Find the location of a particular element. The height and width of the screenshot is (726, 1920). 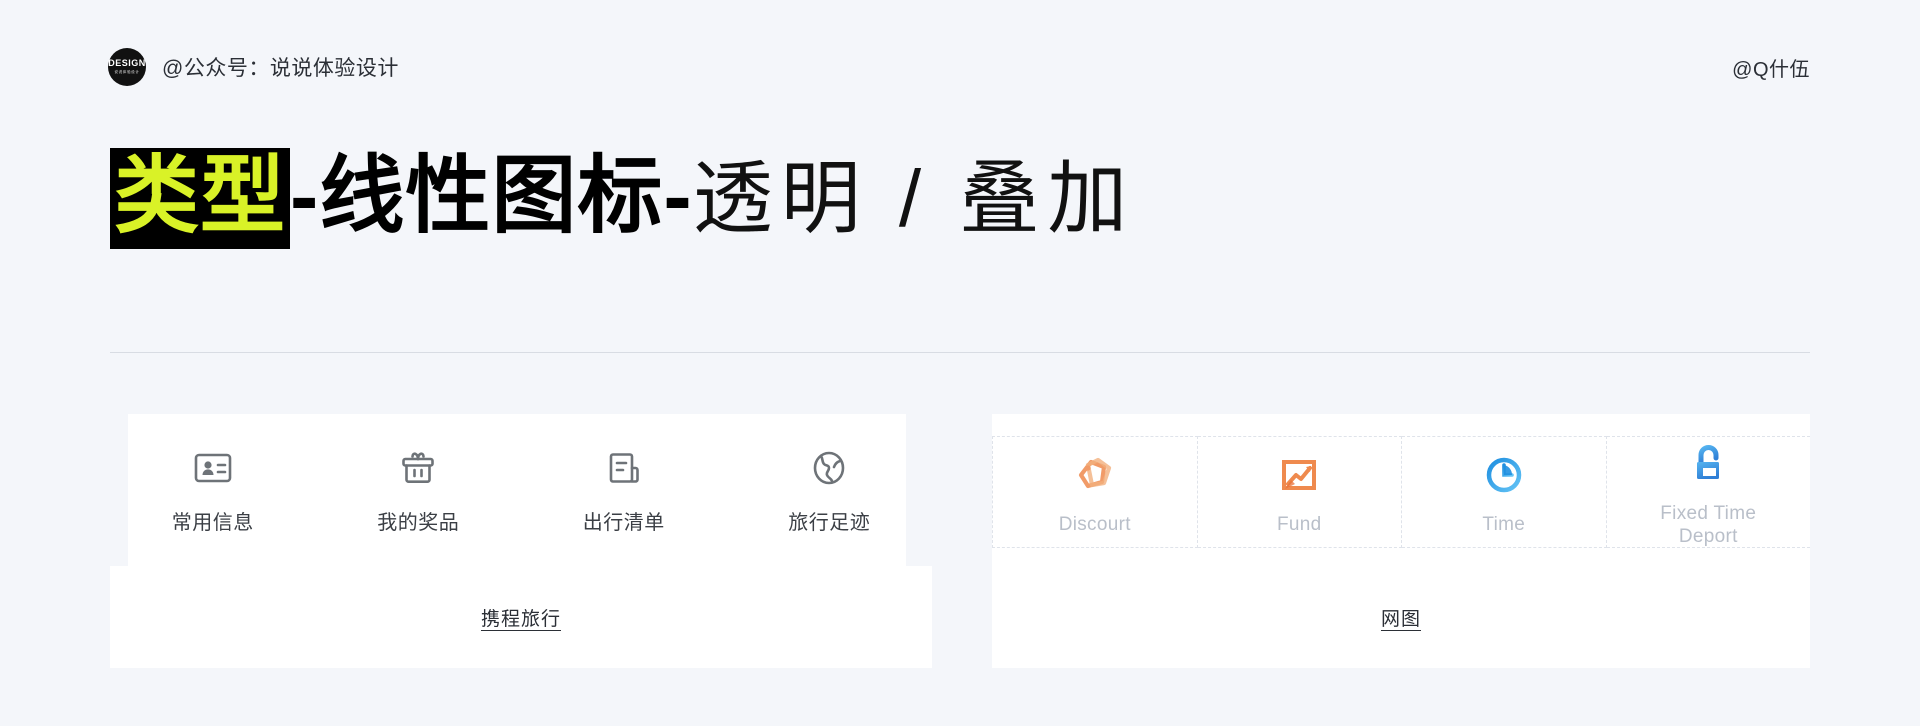

ctrip-item-0: 常用信息 is located at coordinates (213, 490).